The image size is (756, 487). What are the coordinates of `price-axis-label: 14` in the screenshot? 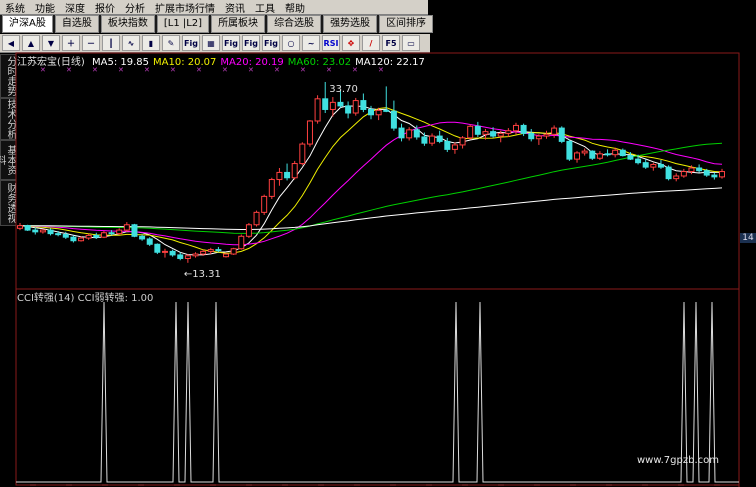 It's located at (748, 238).